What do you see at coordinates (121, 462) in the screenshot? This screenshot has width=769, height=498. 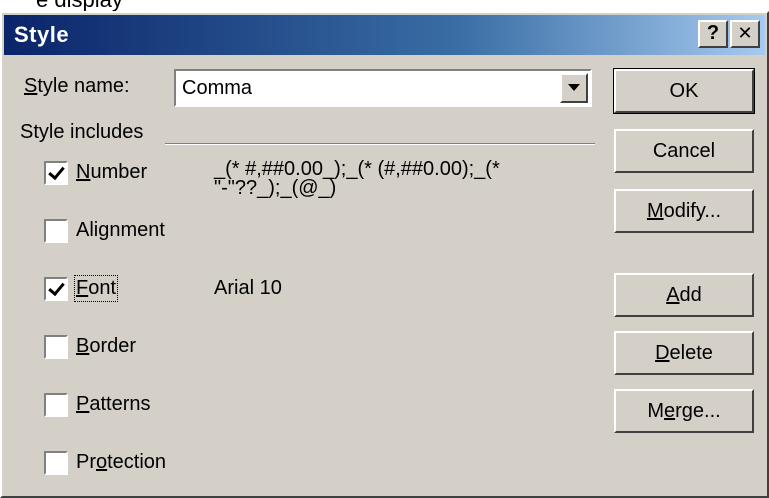 I see `protection-label: Protection` at bounding box center [121, 462].